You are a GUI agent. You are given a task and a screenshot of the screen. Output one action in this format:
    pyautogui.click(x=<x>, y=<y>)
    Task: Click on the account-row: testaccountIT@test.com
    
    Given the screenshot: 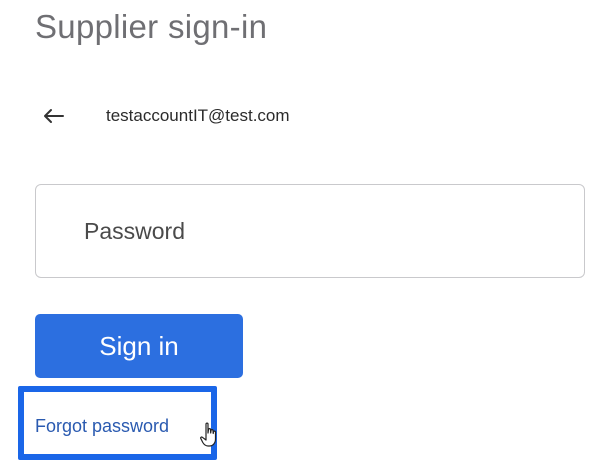 What is the action you would take?
    pyautogui.click(x=163, y=116)
    